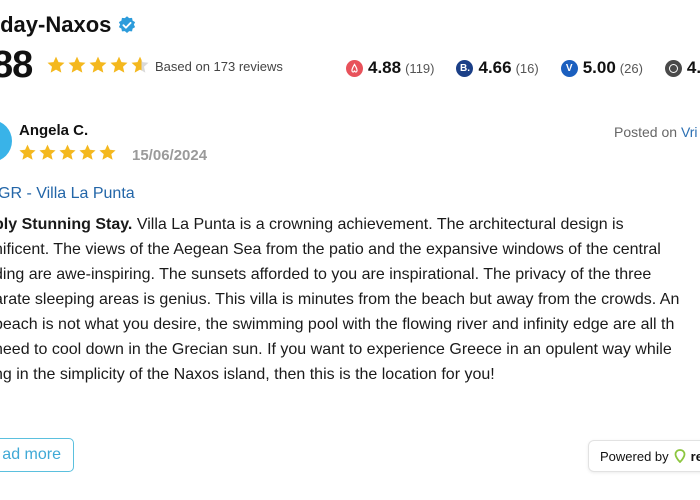 The width and height of the screenshot is (700, 500). What do you see at coordinates (465, 68) in the screenshot?
I see `booking-icon: B.` at bounding box center [465, 68].